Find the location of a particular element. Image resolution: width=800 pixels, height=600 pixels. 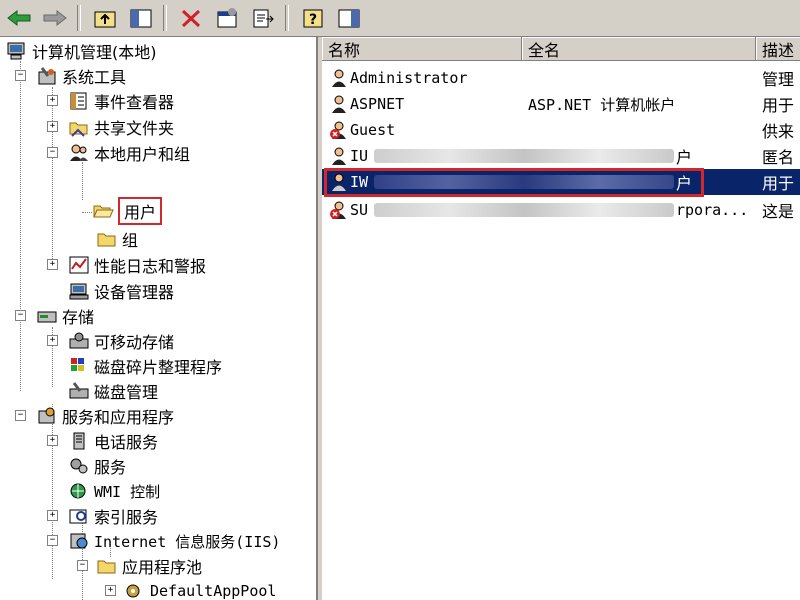

tree-node-app-pools: 应用程序池 is located at coordinates (149, 566).